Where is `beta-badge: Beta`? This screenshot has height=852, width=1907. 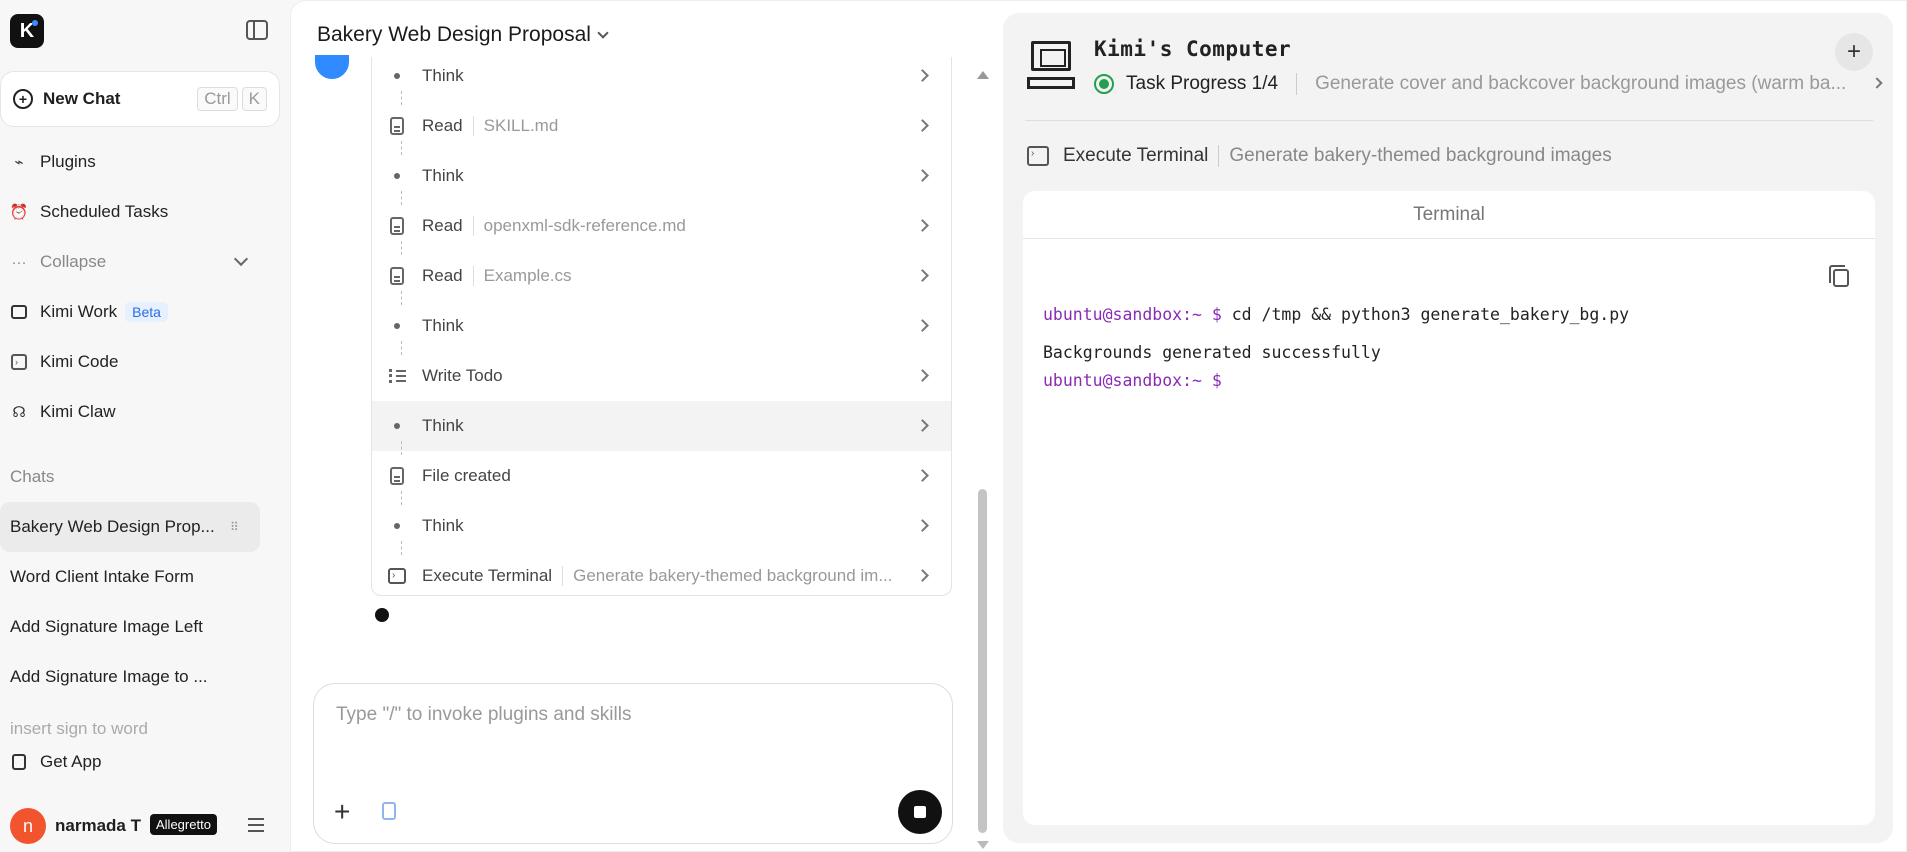 beta-badge: Beta is located at coordinates (146, 312).